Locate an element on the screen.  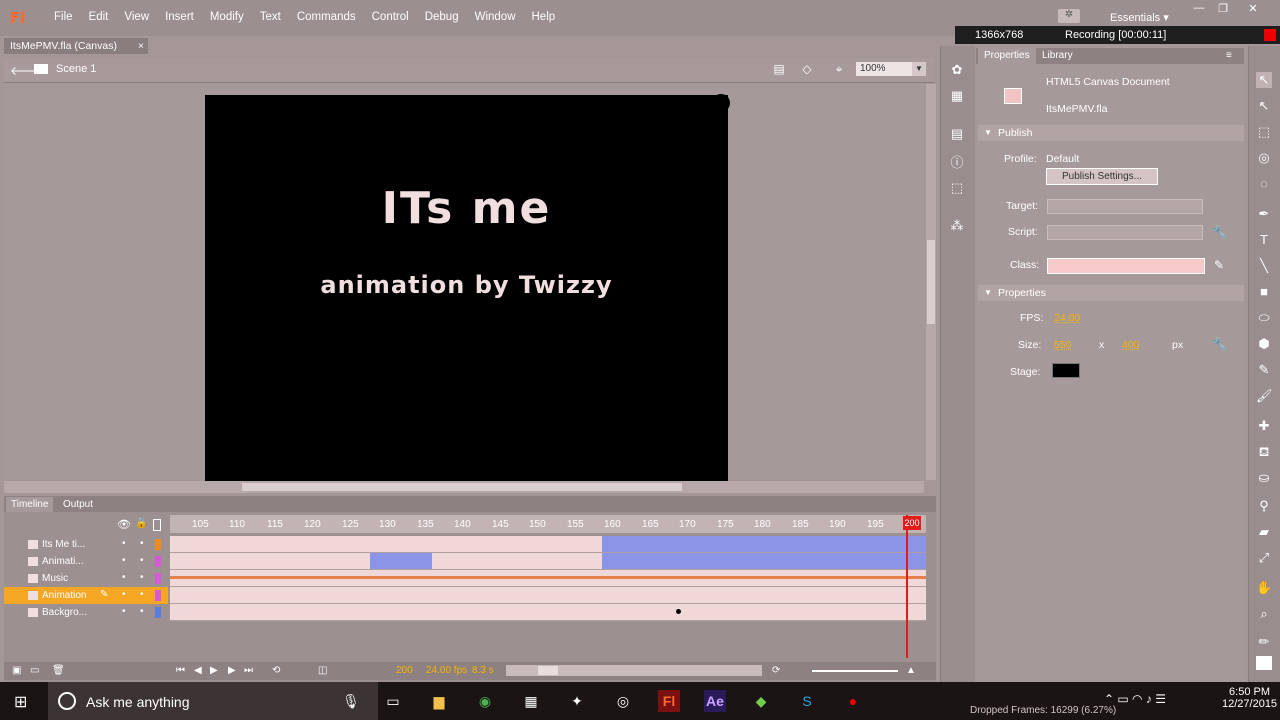
selection-tool-icon: ↖ is located at coordinates (1264, 80).